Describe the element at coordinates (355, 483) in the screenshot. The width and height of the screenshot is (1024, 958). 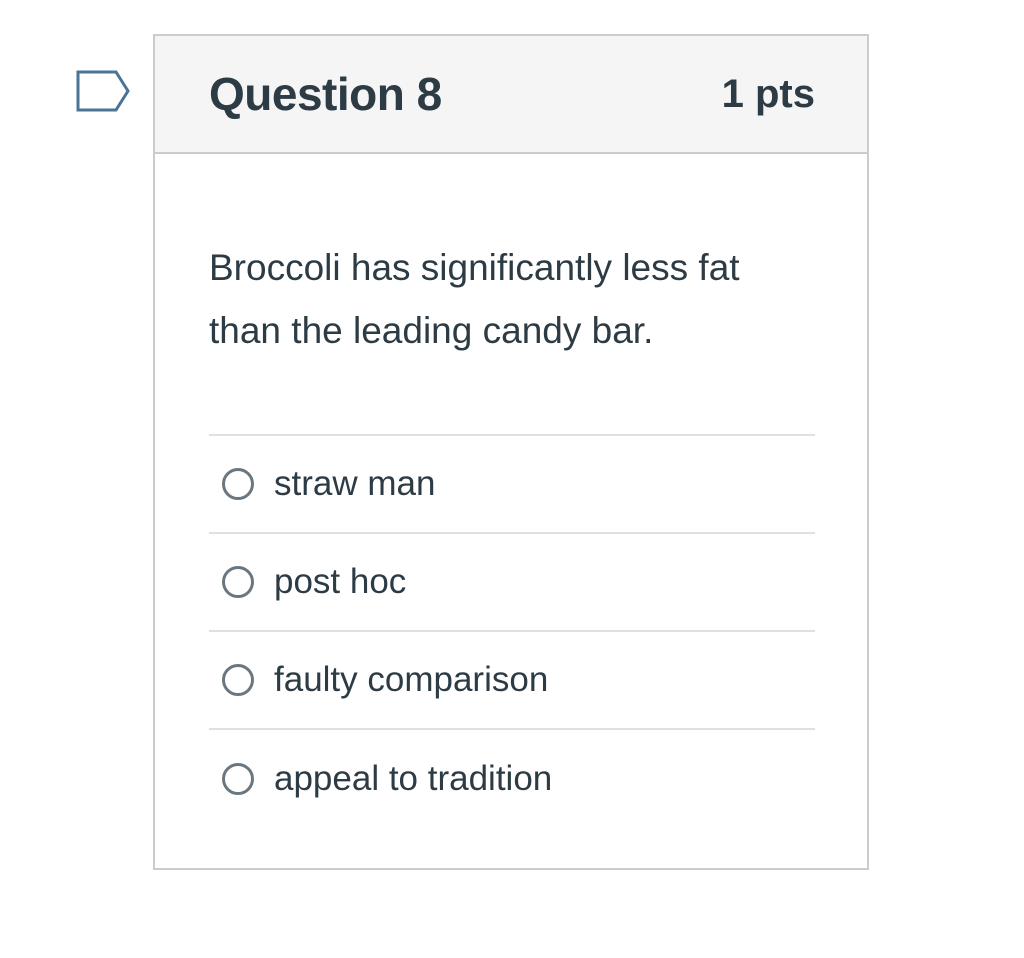
I see `answer-label: straw man` at that location.